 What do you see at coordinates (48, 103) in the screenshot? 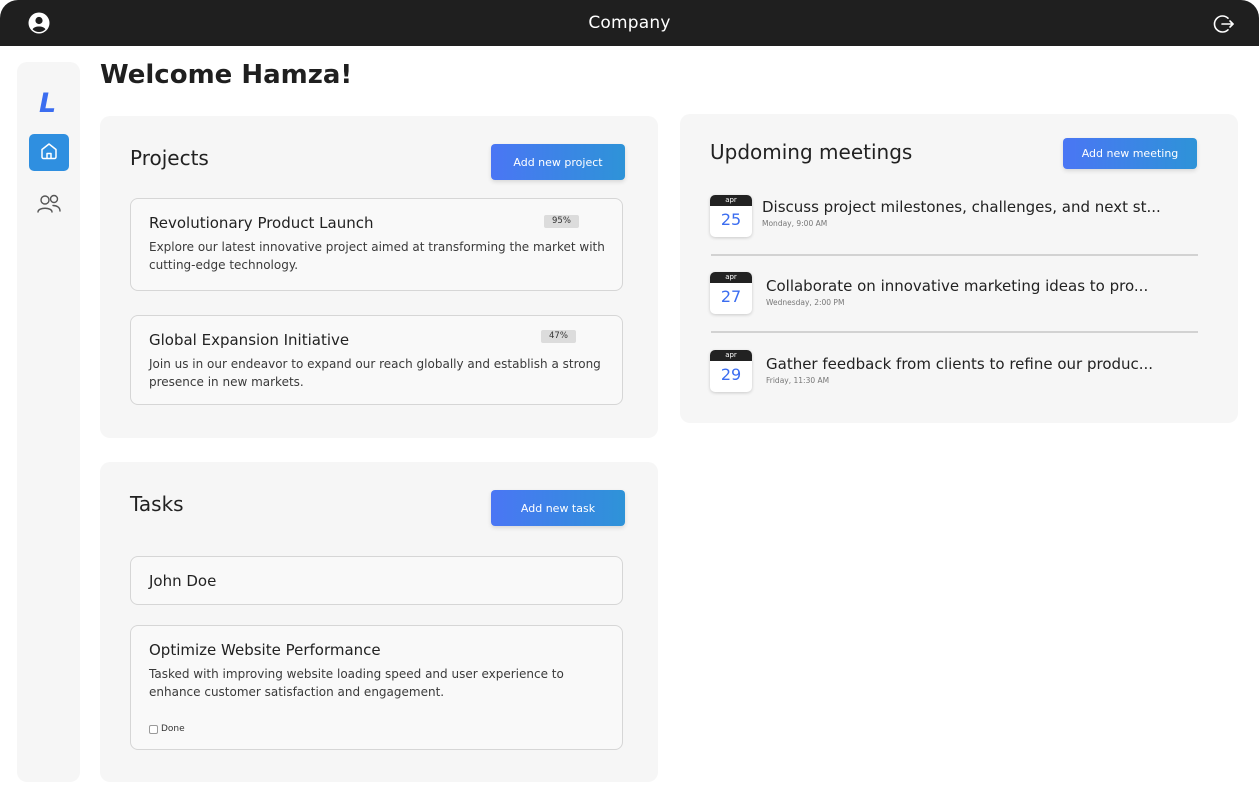
I see `app-logo: L` at bounding box center [48, 103].